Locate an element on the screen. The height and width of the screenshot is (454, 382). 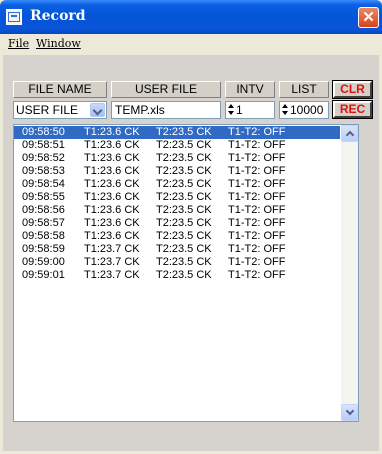
menu-bar: File Window is located at coordinates (191, 43).